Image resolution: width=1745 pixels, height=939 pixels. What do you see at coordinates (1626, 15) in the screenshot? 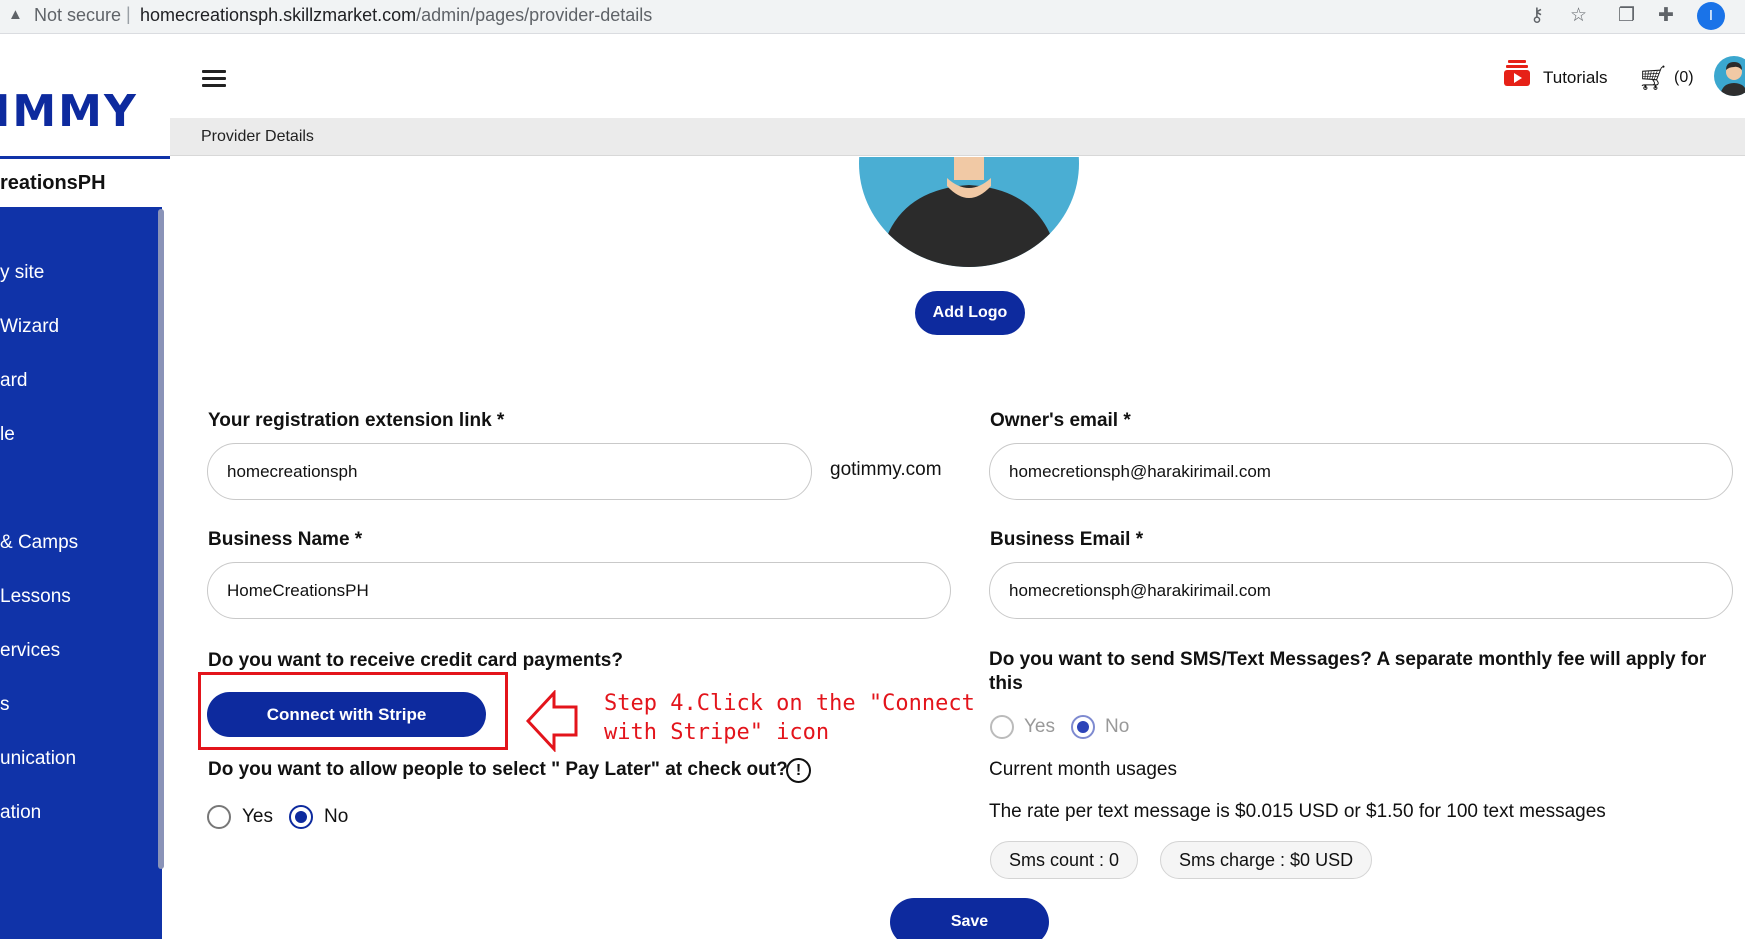
I see `copy-icon: ❐` at bounding box center [1626, 15].